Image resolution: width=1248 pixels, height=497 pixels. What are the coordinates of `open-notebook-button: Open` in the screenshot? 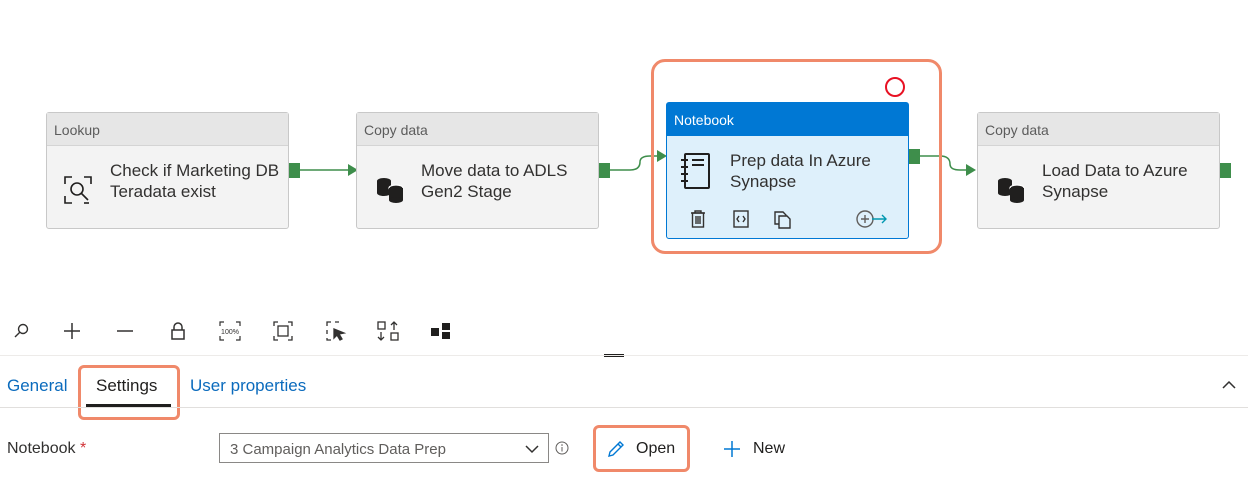 It's located at (643, 448).